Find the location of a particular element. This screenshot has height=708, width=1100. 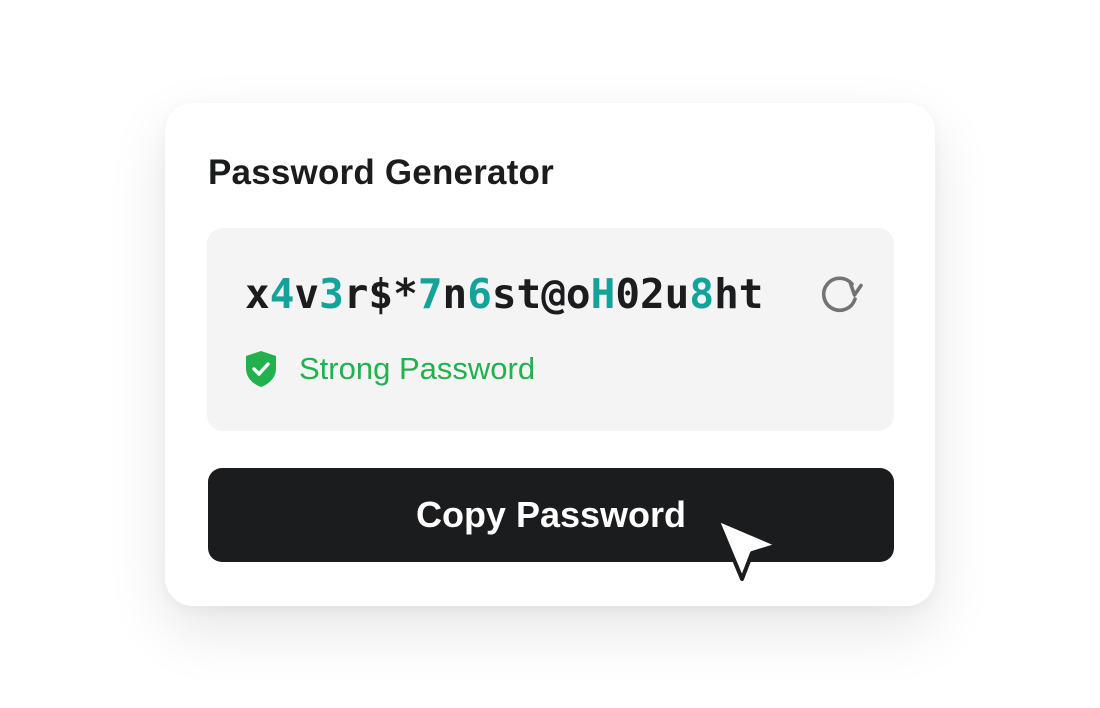

shield-check-icon is located at coordinates (261, 369).